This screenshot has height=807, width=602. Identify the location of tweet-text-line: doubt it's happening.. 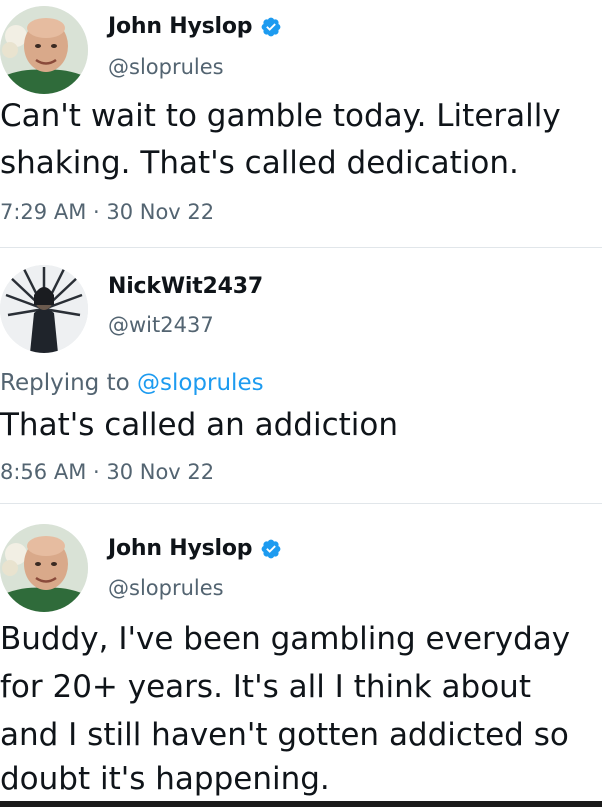
(165, 779).